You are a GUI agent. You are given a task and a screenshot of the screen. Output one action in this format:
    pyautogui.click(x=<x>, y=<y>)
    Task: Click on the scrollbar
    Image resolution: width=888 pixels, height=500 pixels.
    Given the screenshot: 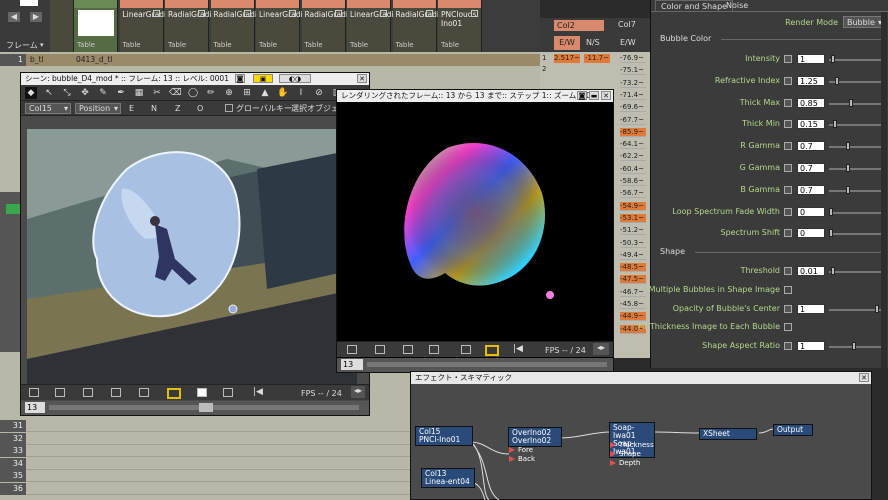 What is the action you would take?
    pyautogui.click(x=884, y=190)
    